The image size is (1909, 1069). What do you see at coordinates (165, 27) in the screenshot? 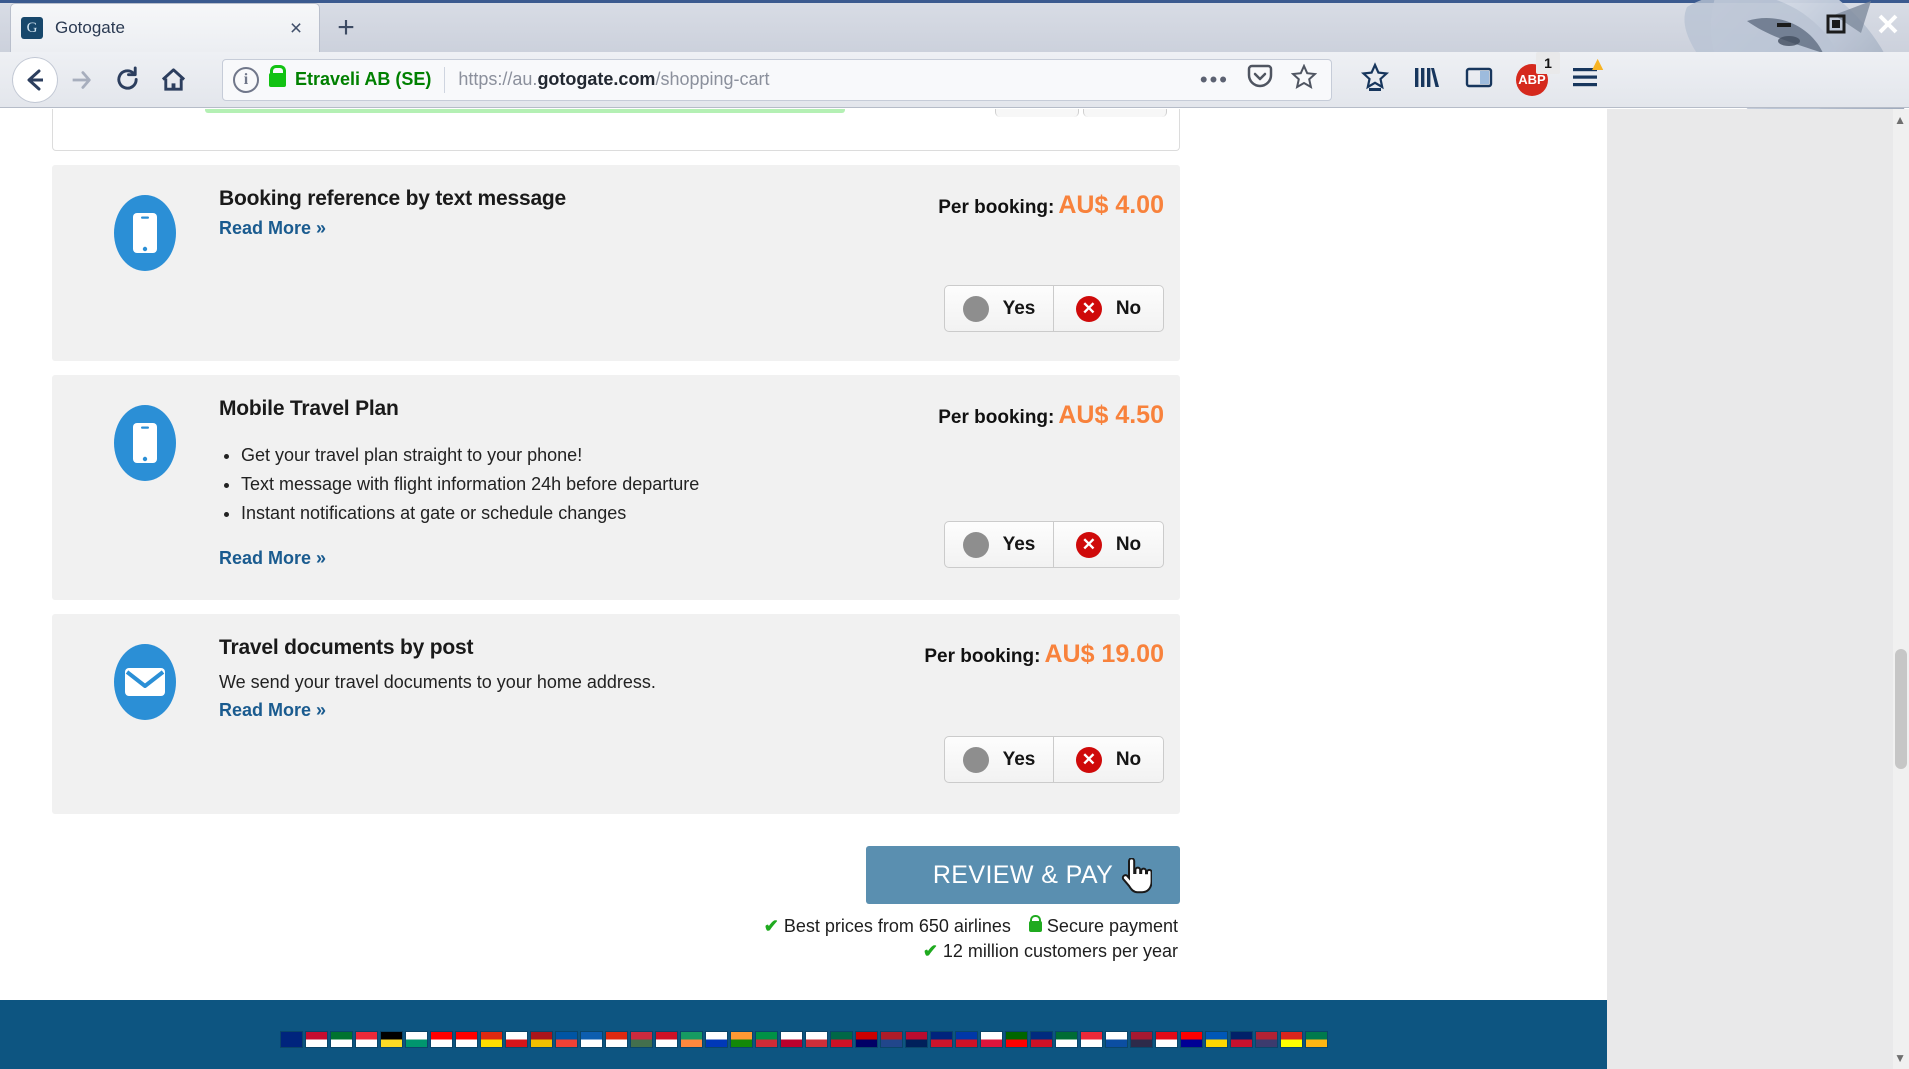
I see `browser-tab-gotogate: G Gotogate ×` at bounding box center [165, 27].